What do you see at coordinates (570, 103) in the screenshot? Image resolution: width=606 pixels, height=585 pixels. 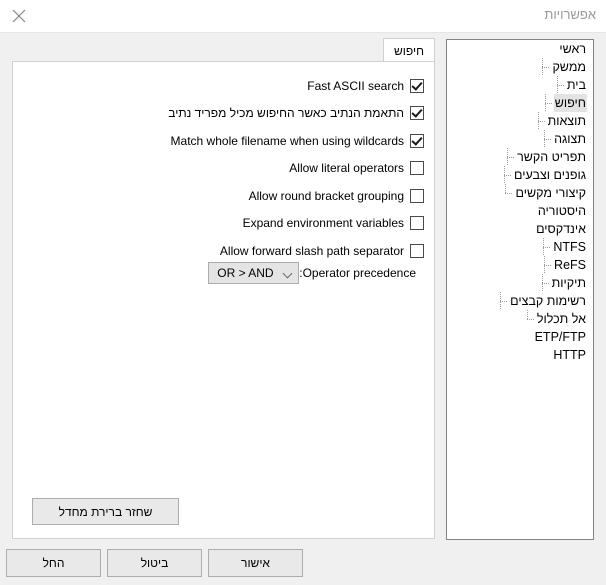 I see `tree-item-label: חיפוש` at bounding box center [570, 103].